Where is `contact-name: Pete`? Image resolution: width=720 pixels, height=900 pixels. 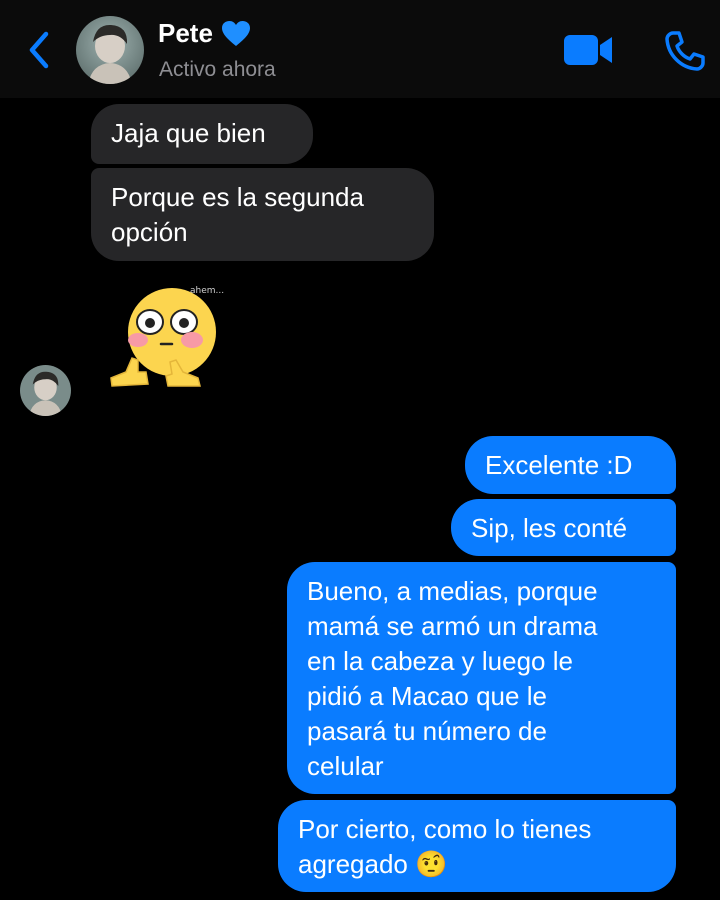
contact-name: Pete is located at coordinates (204, 33).